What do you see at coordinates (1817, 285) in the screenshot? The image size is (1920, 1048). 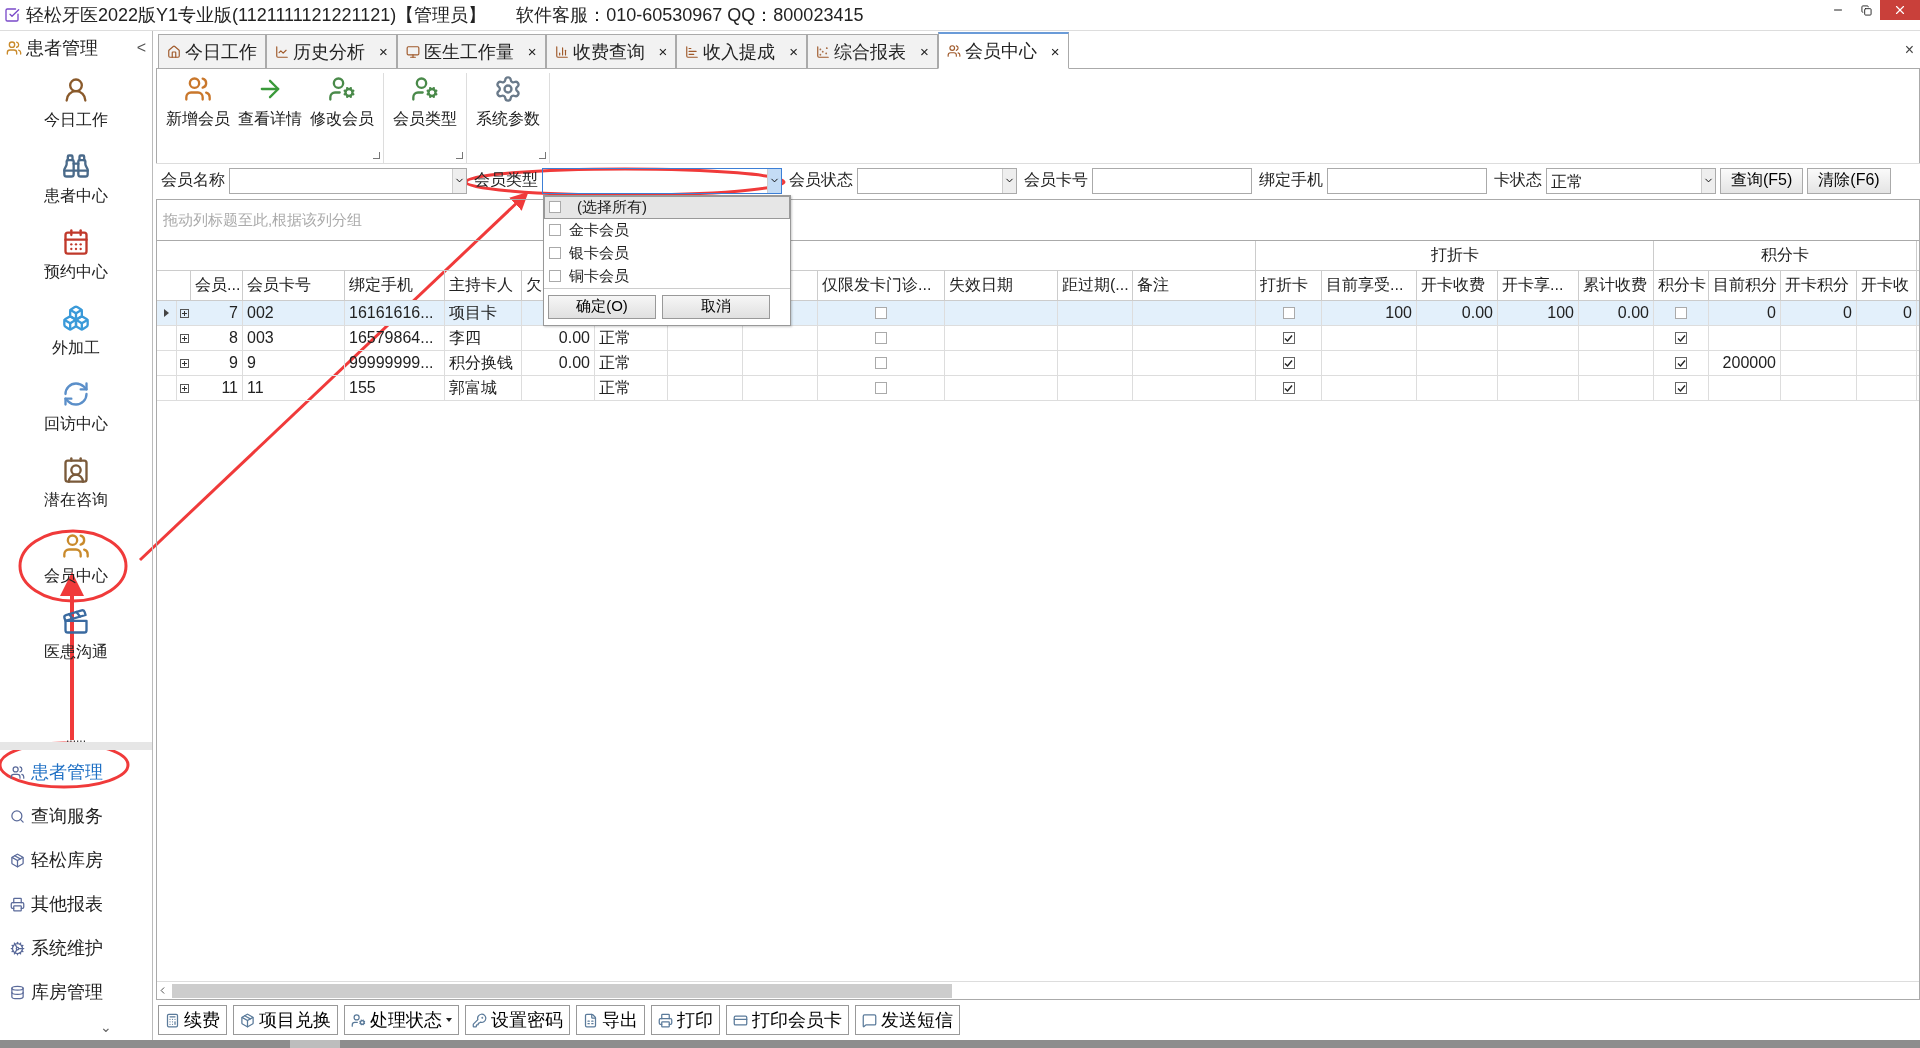 I see `column-header: 开卡积分` at bounding box center [1817, 285].